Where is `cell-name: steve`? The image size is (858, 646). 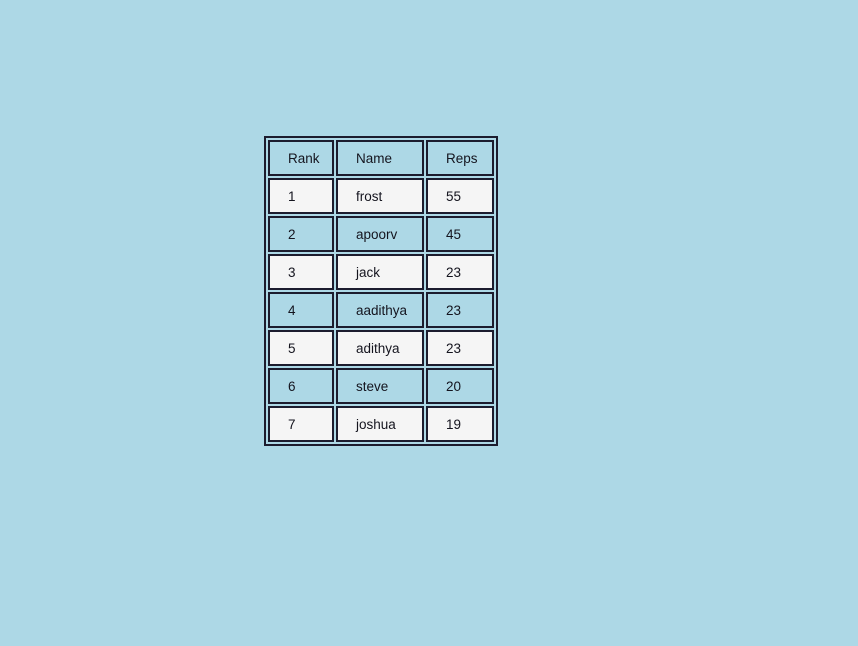 cell-name: steve is located at coordinates (380, 386).